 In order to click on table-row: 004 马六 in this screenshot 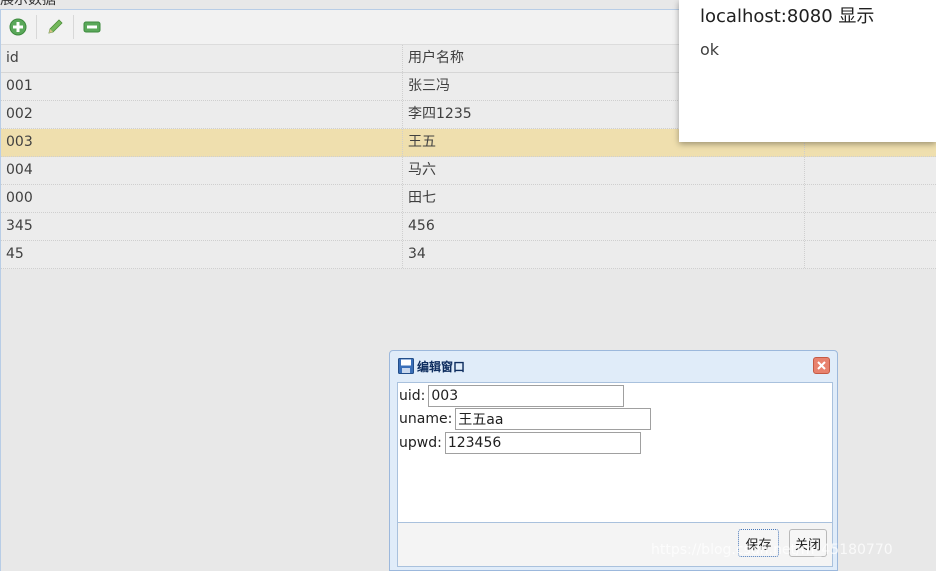, I will do `click(468, 171)`.